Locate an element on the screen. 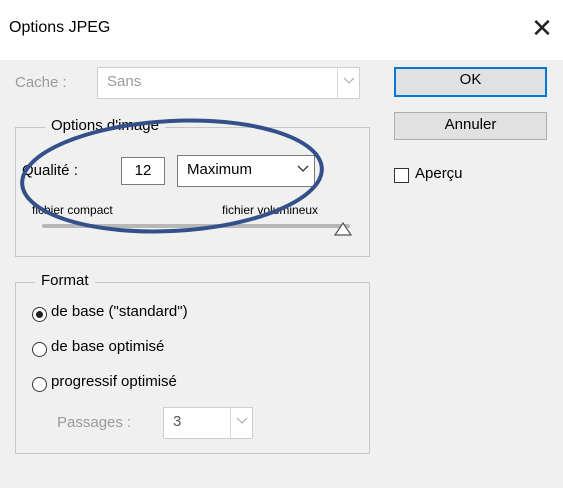 This screenshot has width=563, height=488. close-icon: ✕ is located at coordinates (542, 28).